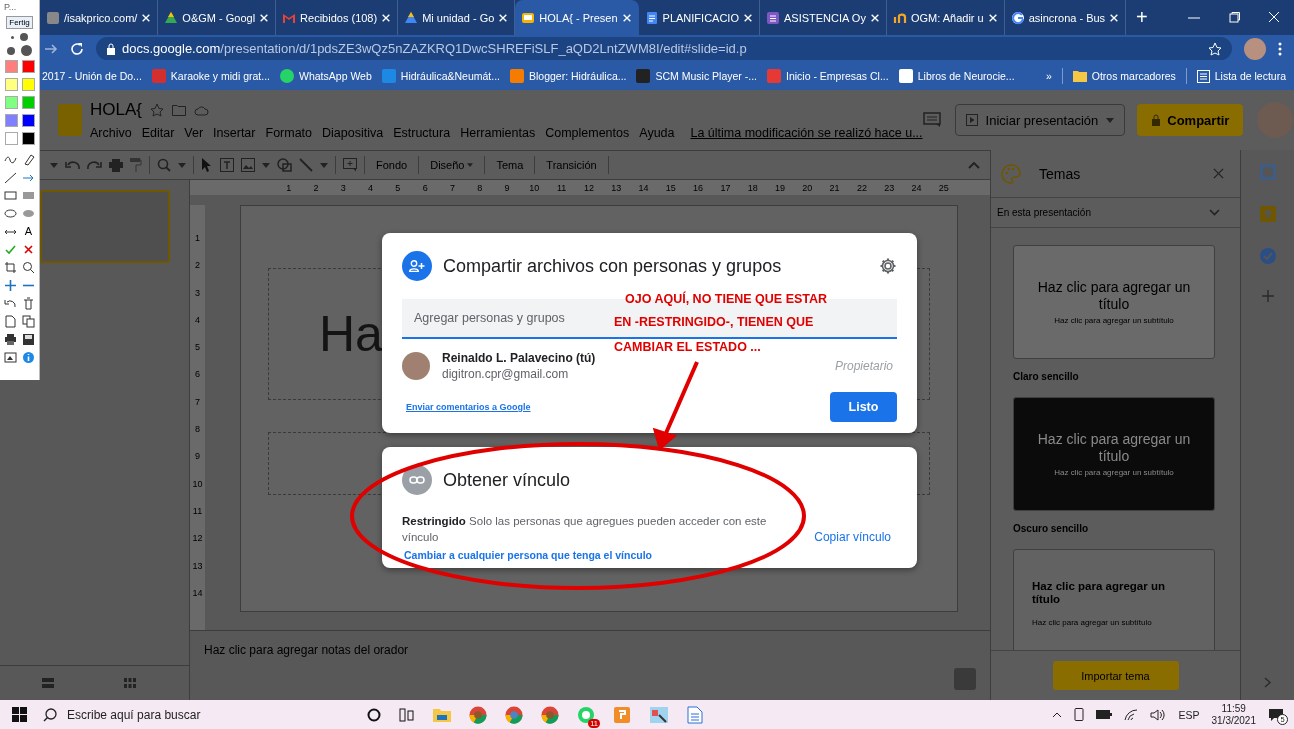 This screenshot has height=729, width=1294. I want to click on taskbar-clock: 11:59 31/3/2021, so click(1233, 714).